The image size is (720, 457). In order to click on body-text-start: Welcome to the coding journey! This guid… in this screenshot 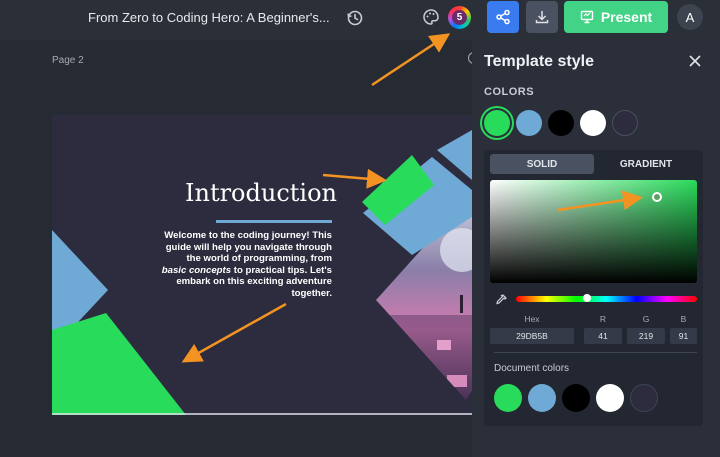, I will do `click(248, 247)`.